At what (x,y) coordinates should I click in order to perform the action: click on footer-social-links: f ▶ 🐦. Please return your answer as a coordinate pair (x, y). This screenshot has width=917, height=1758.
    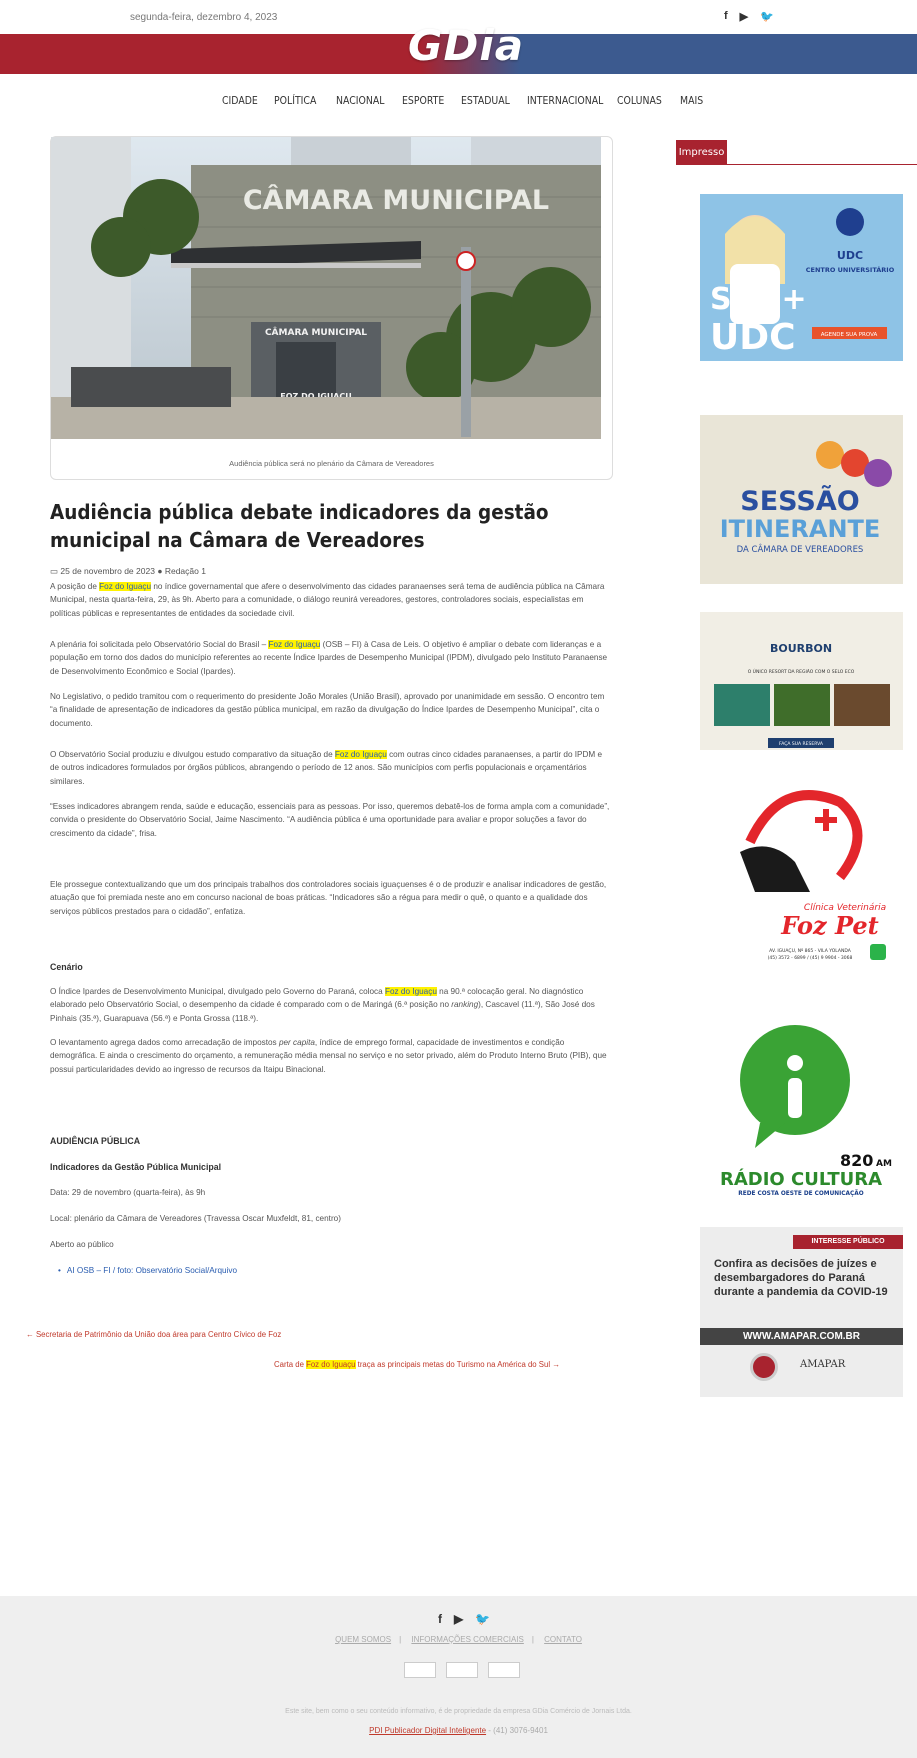
    Looking at the image, I should click on (464, 1619).